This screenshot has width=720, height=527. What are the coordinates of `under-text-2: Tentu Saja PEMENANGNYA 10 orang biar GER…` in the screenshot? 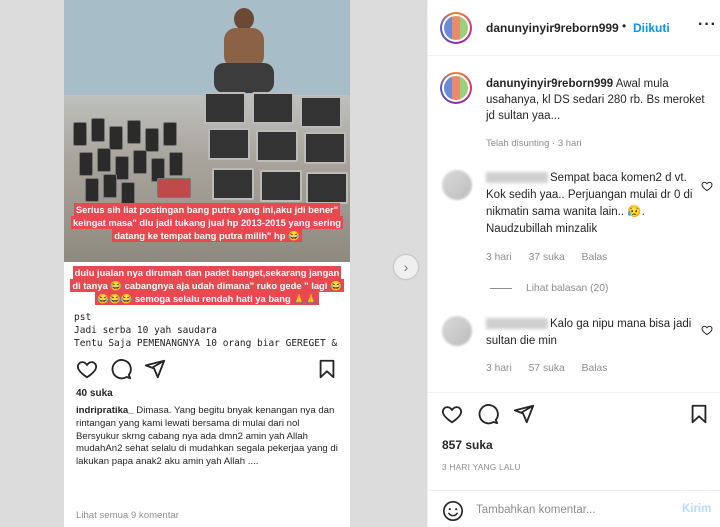 It's located at (206, 343).